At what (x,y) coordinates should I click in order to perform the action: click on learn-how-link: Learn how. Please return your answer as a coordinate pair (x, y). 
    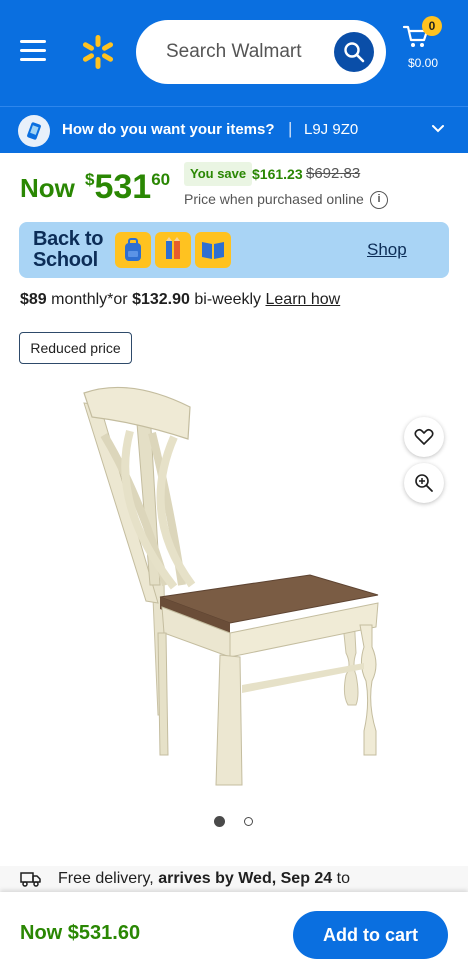
    Looking at the image, I should click on (303, 299).